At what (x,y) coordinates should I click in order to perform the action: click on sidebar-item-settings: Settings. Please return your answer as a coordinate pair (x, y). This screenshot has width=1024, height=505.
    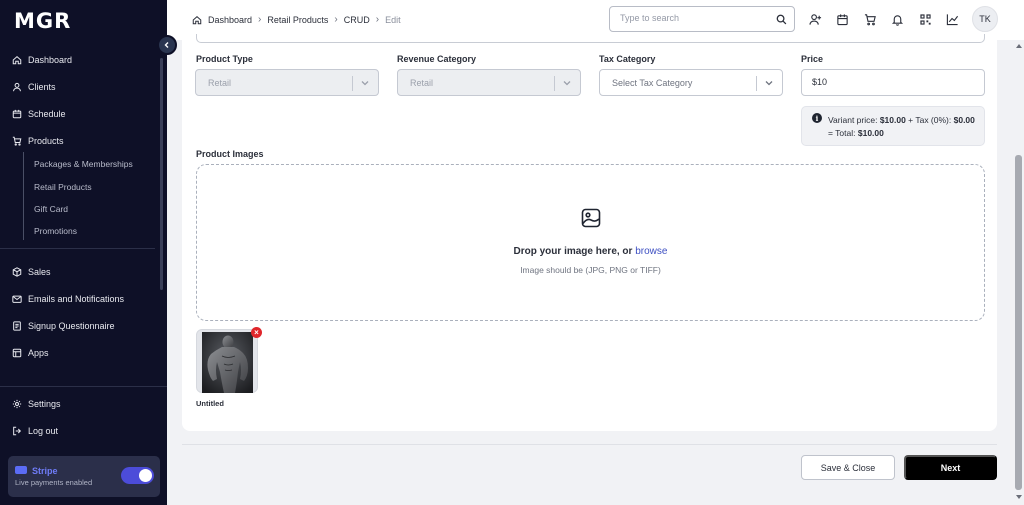
    Looking at the image, I should click on (36, 404).